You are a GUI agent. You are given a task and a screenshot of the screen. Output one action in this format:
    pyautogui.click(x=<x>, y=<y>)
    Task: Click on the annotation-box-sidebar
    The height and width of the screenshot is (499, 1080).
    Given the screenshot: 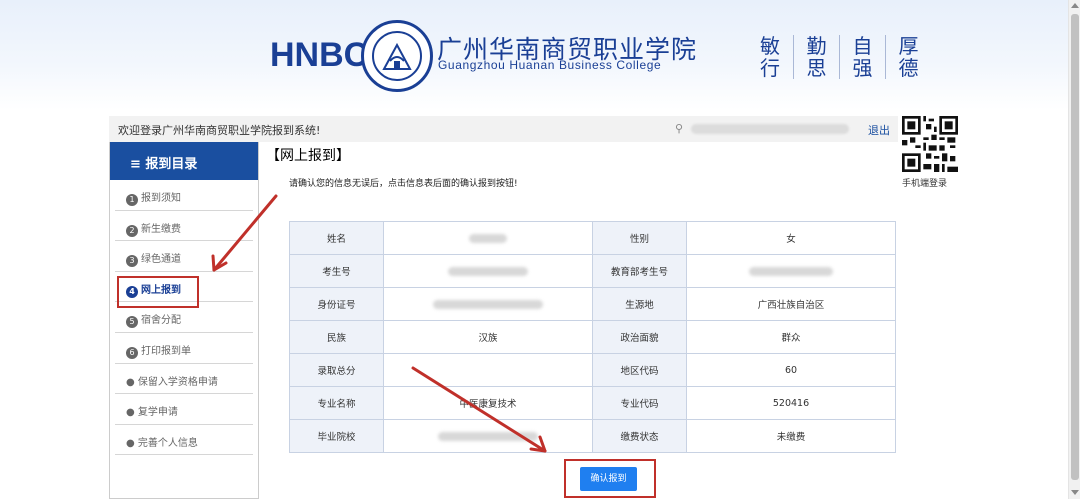 What is the action you would take?
    pyautogui.click(x=158, y=292)
    